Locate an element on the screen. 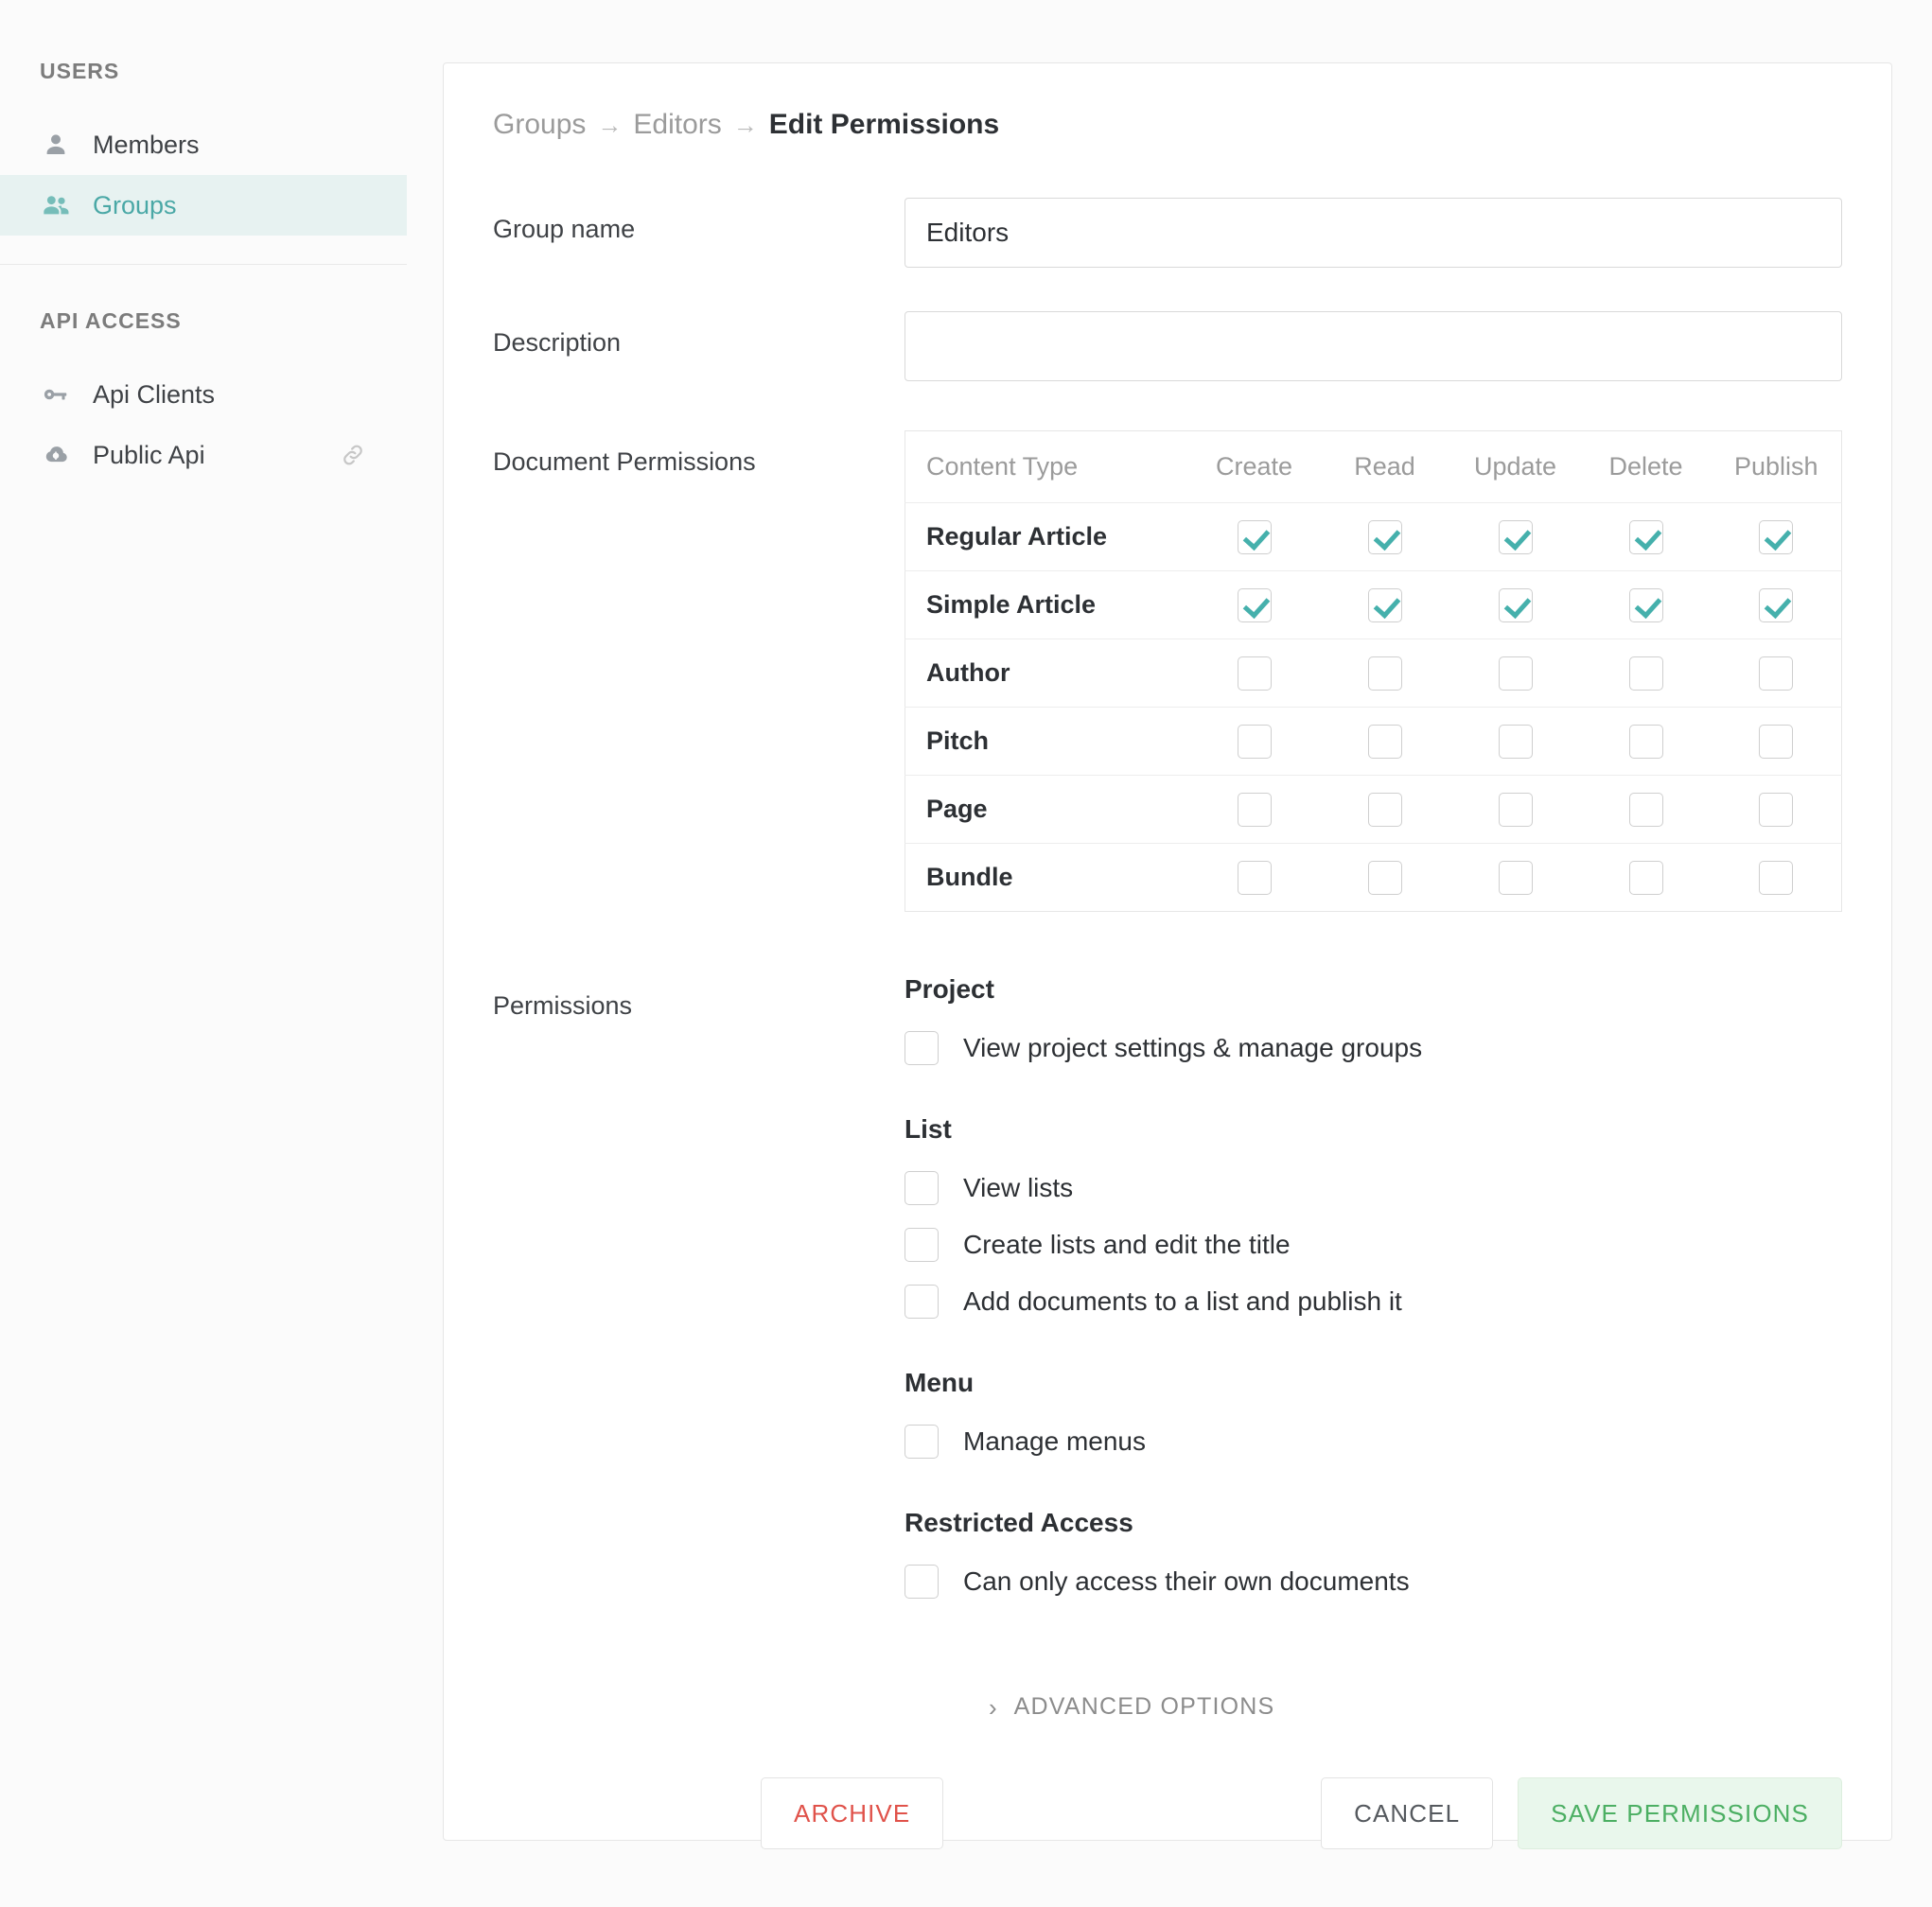  table-row: Author is located at coordinates (1373, 673).